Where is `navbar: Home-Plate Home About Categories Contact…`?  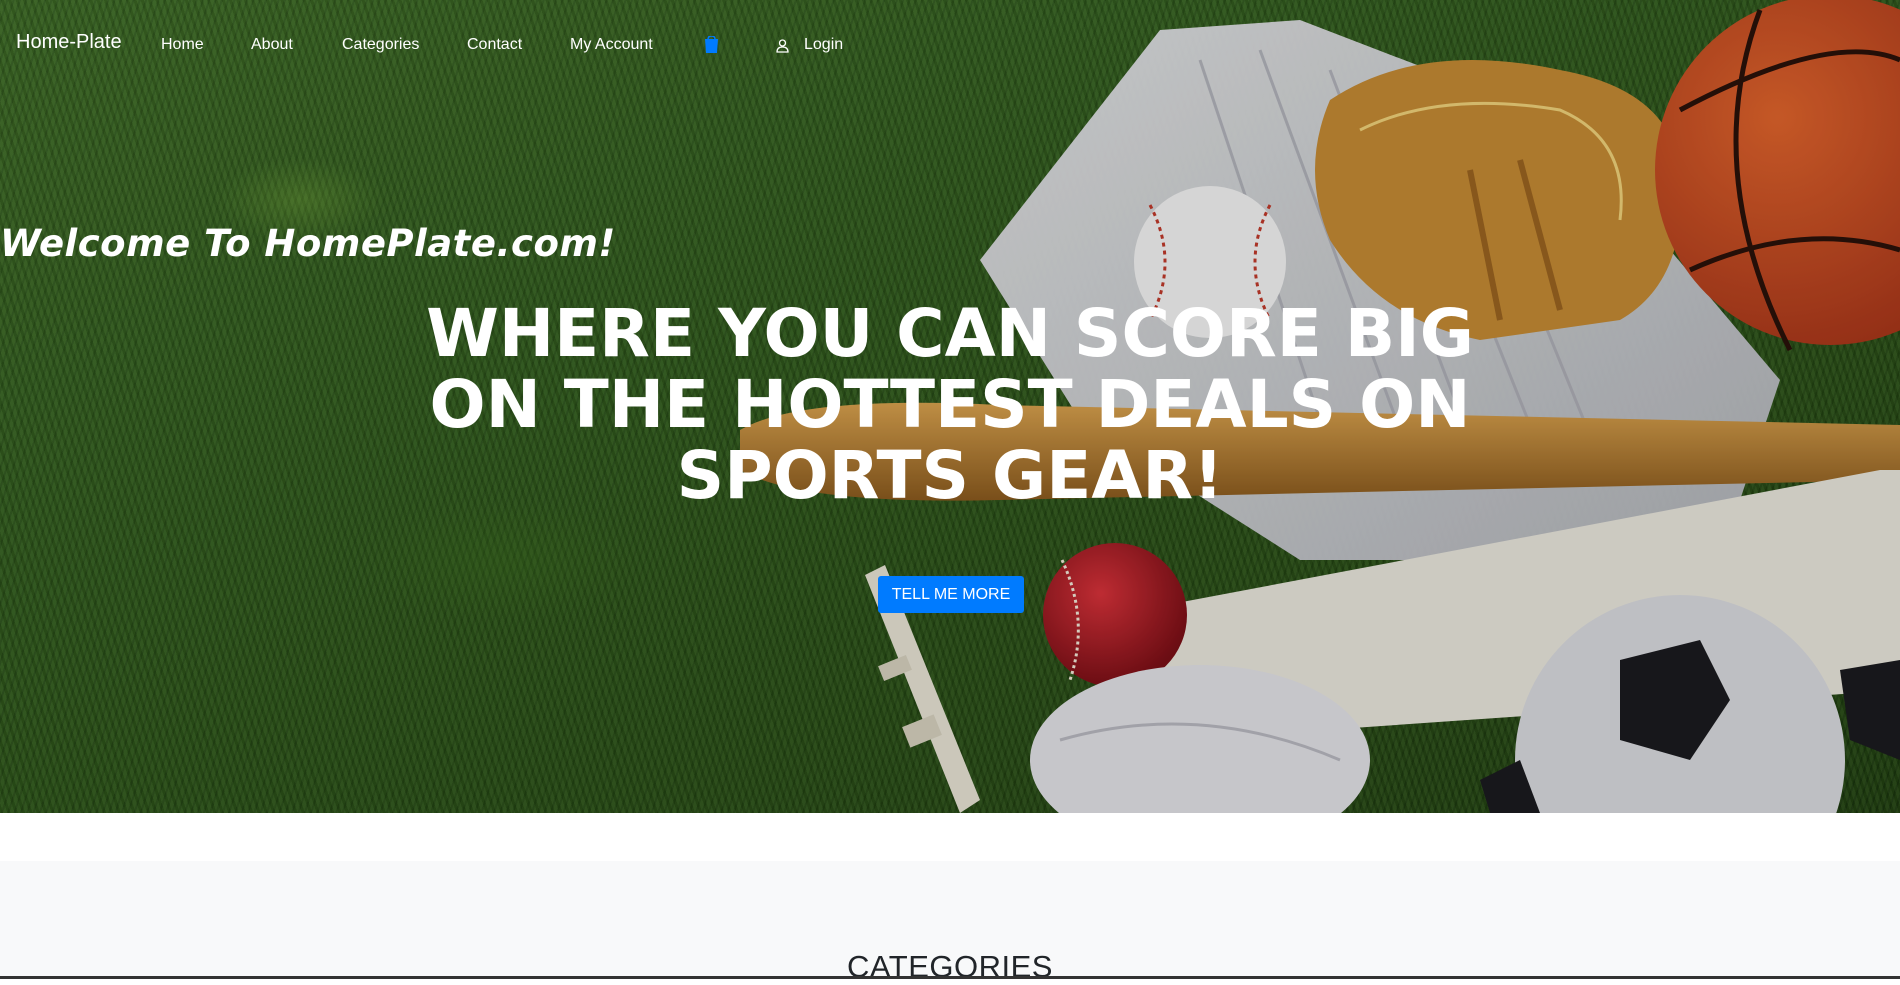 navbar: Home-Plate Home About Categories Contact… is located at coordinates (950, 45).